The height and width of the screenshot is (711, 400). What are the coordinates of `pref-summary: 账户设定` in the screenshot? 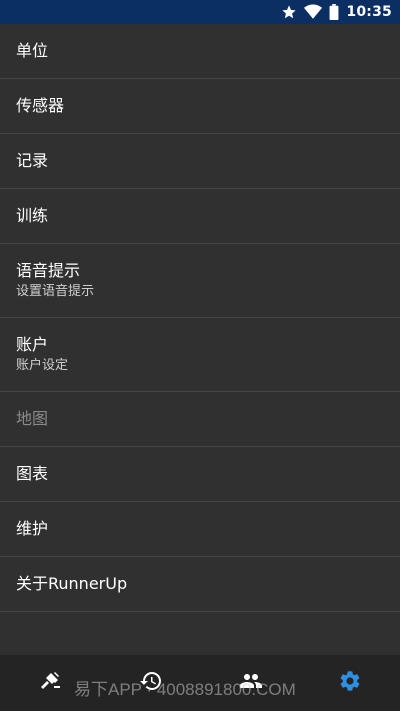 It's located at (42, 365).